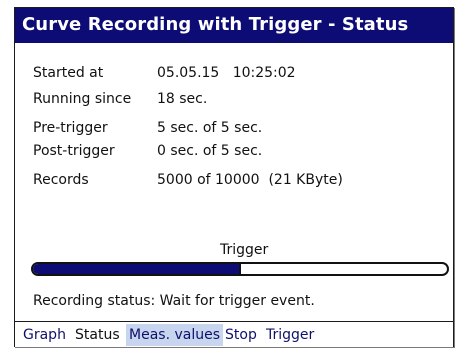 The image size is (466, 354). Describe the element at coordinates (97, 335) in the screenshot. I see `menu-status: Status` at that location.